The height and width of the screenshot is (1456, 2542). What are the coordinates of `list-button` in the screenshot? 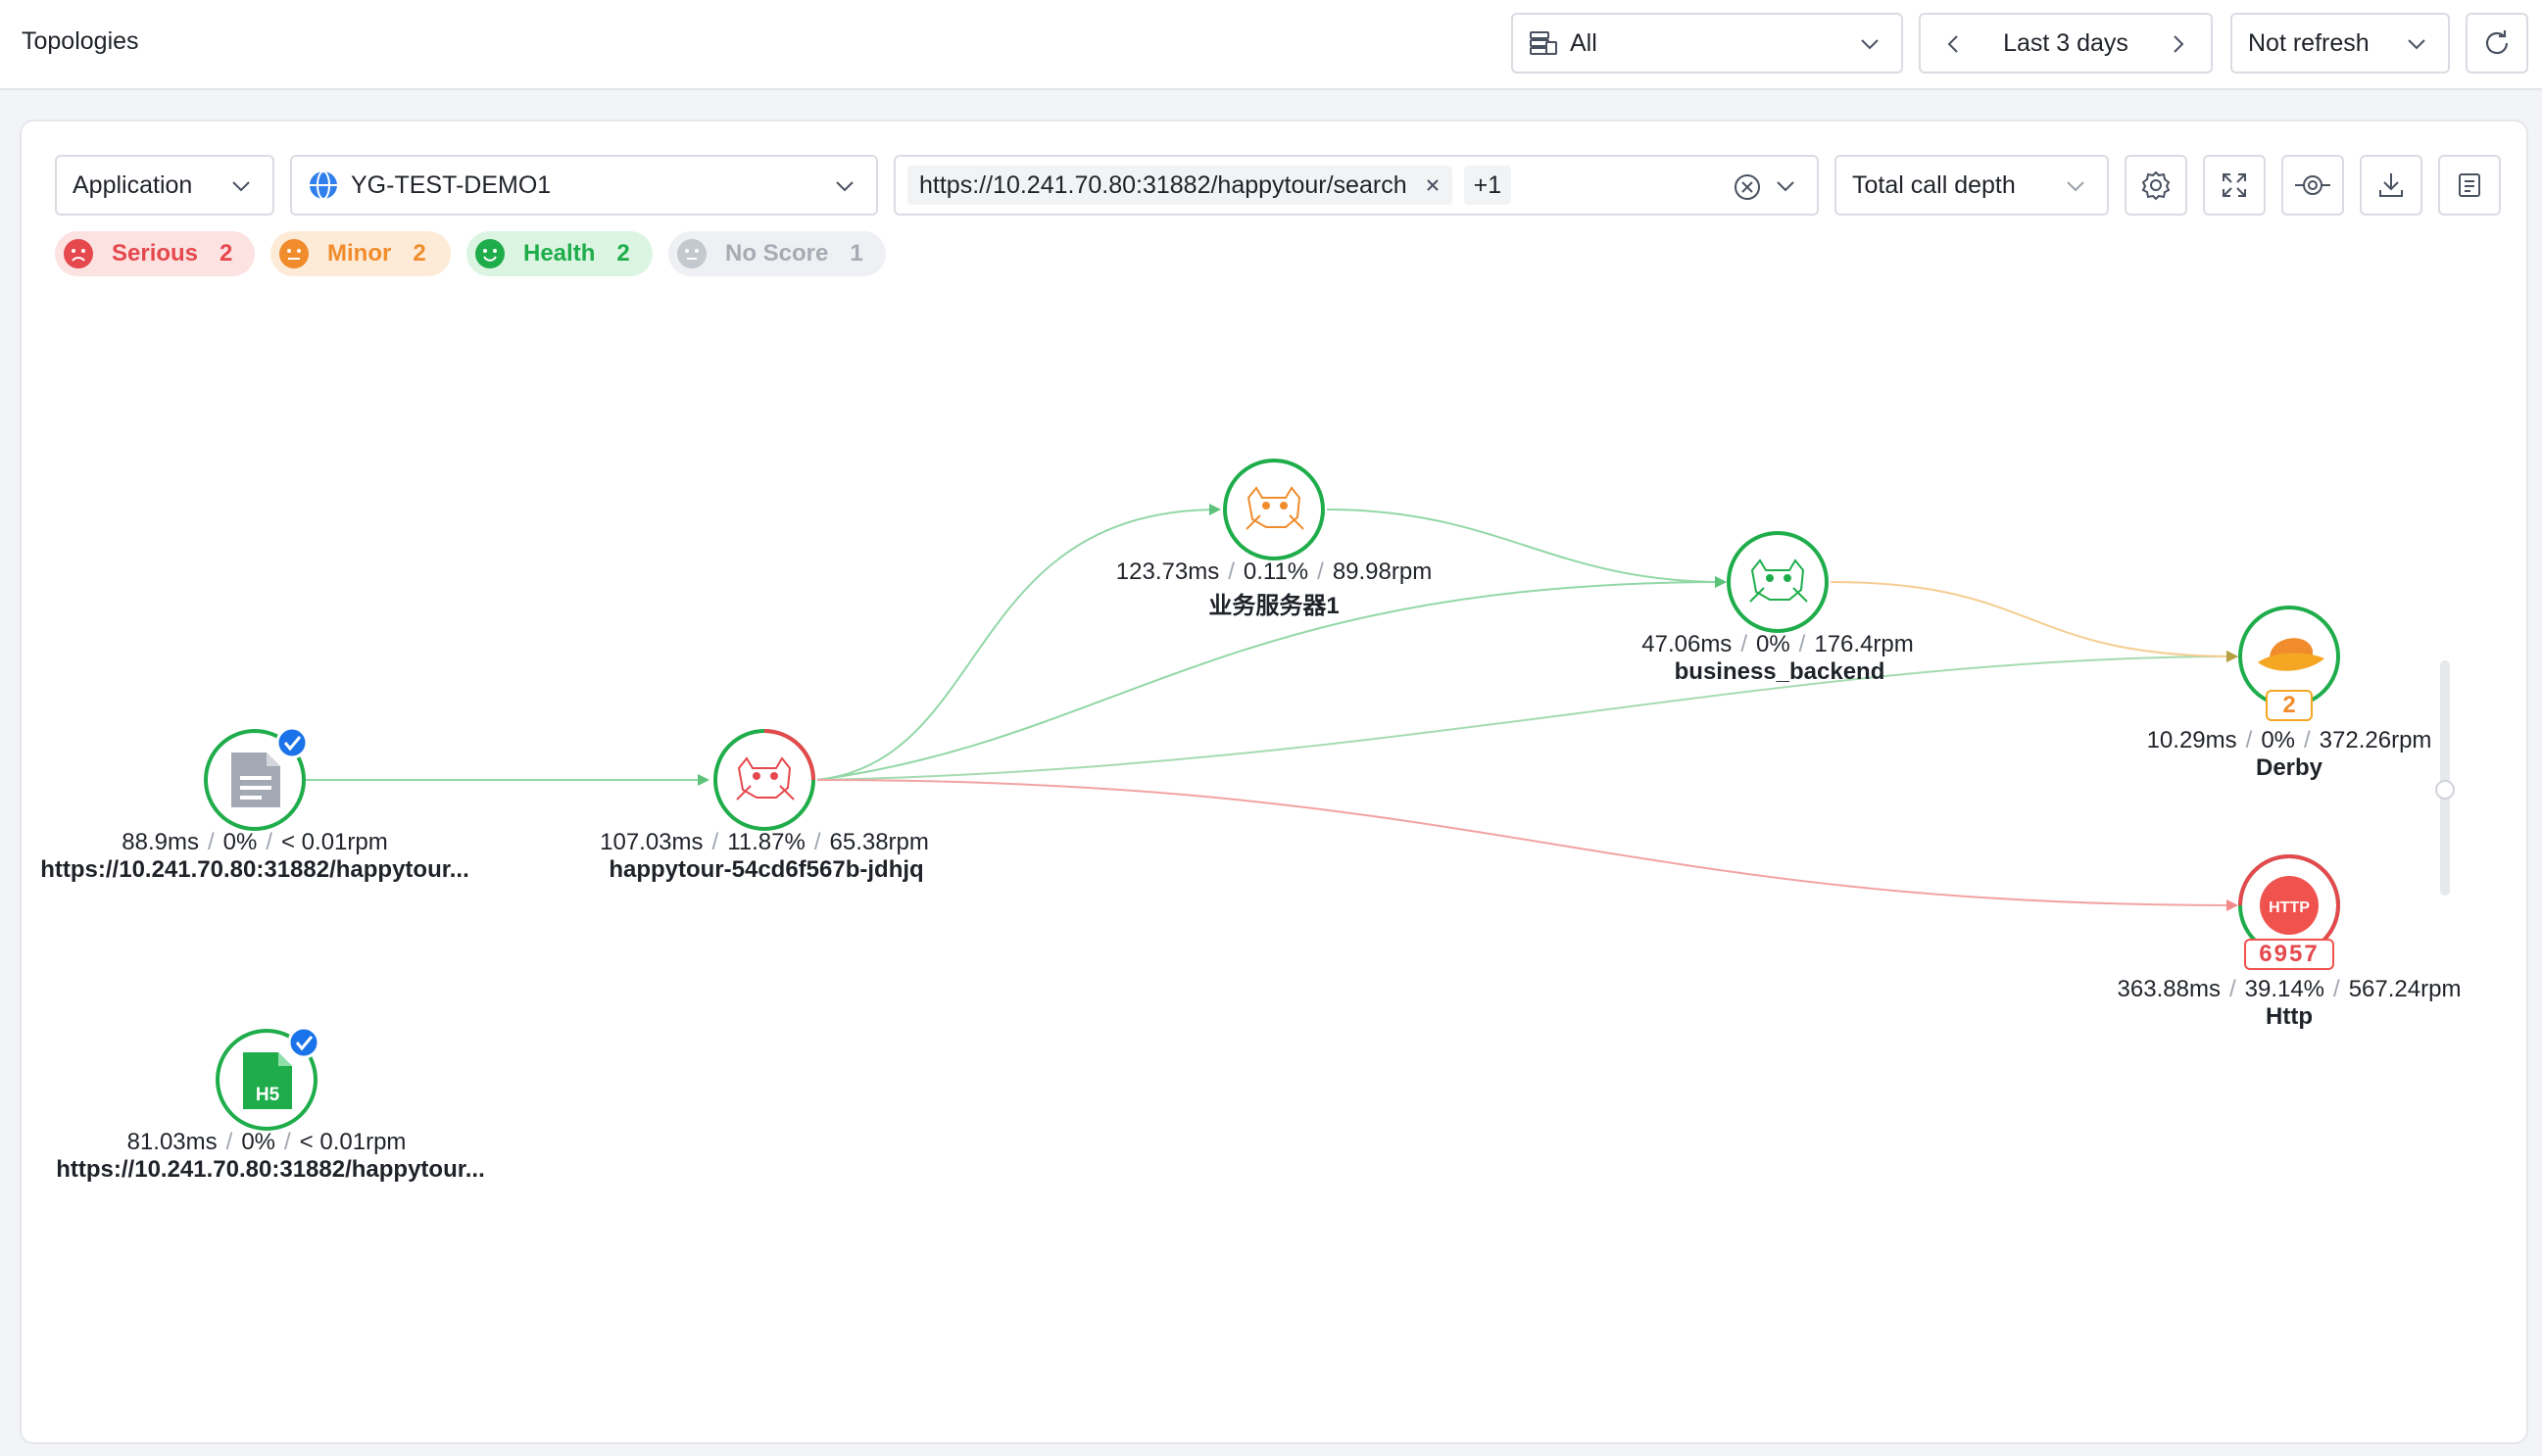 It's located at (2469, 185).